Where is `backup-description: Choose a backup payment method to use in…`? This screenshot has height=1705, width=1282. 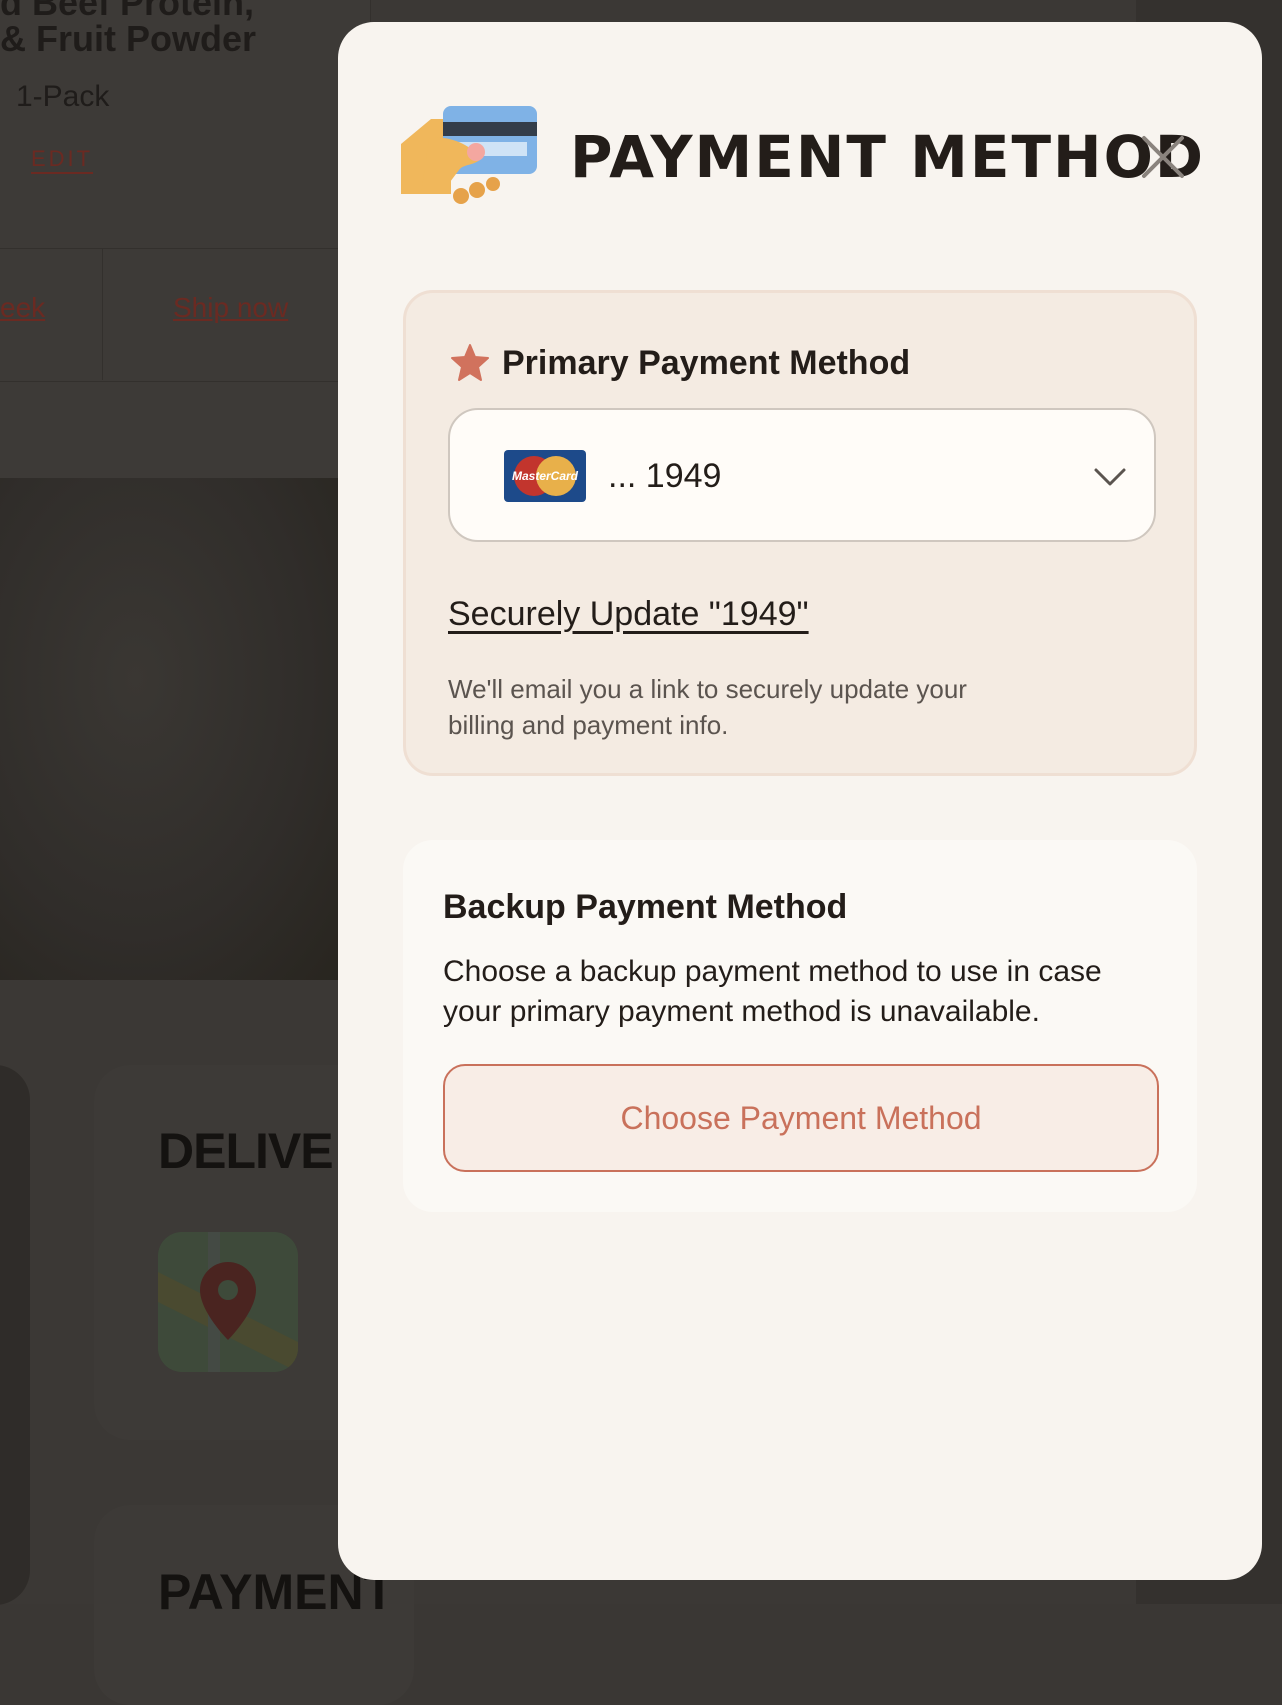 backup-description: Choose a backup payment method to use in… is located at coordinates (772, 991).